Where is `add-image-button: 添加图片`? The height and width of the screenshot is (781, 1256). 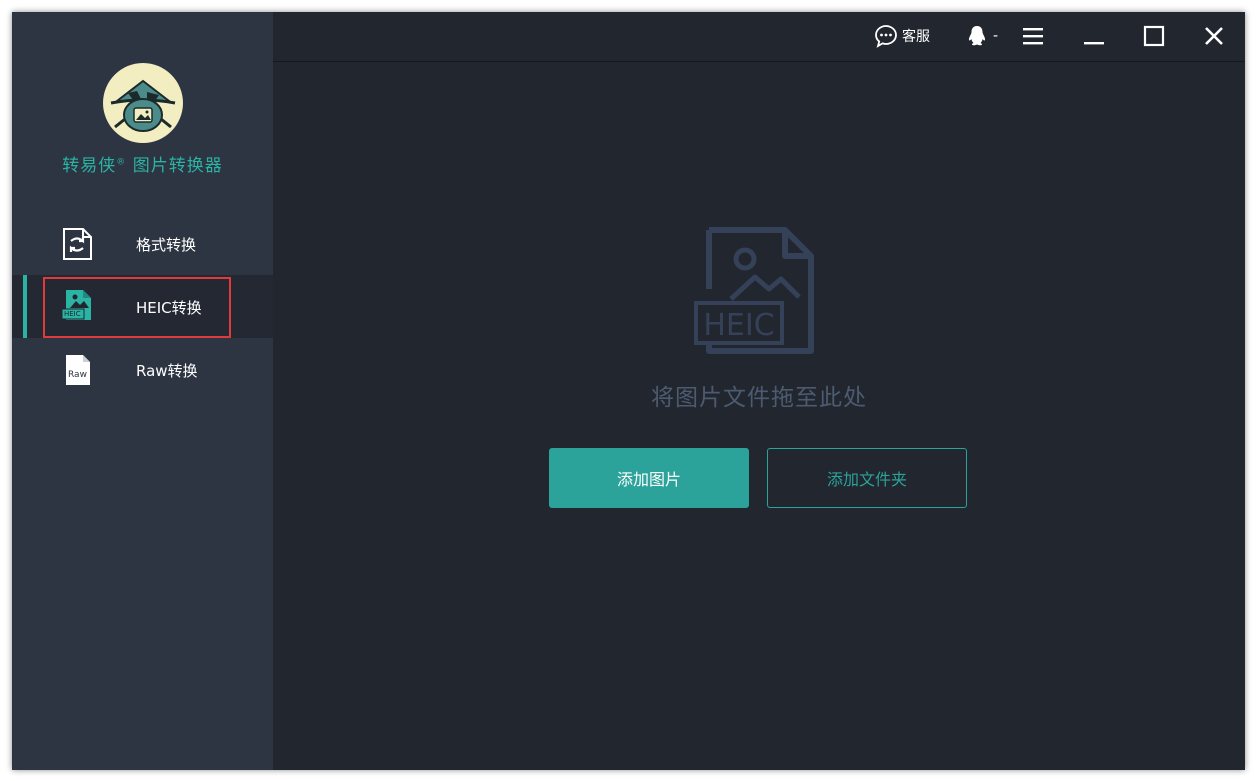
add-image-button: 添加图片 is located at coordinates (649, 478).